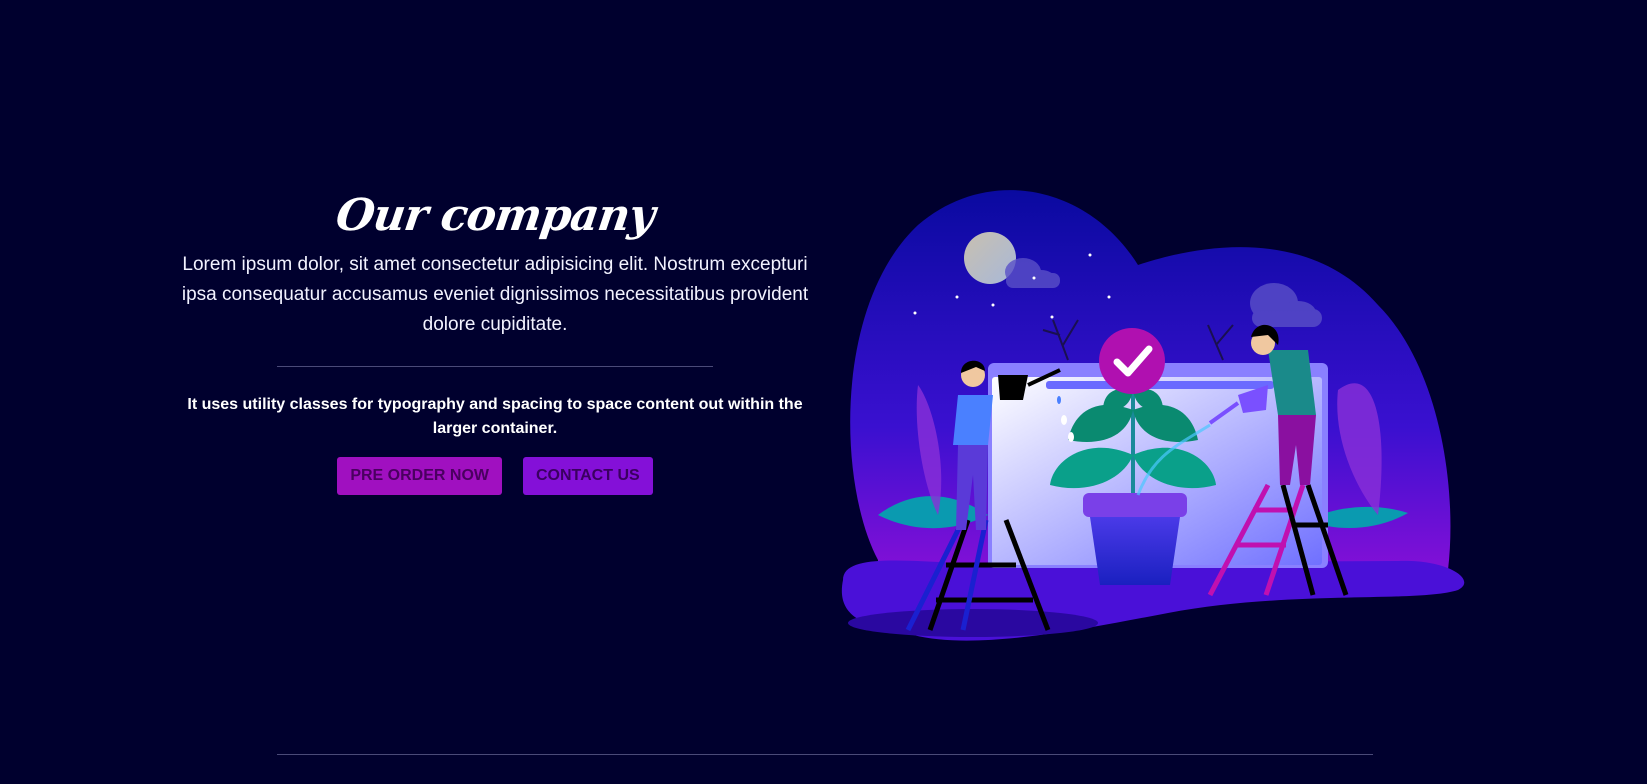  Describe the element at coordinates (1135, 551) in the screenshot. I see `plant-pot` at that location.